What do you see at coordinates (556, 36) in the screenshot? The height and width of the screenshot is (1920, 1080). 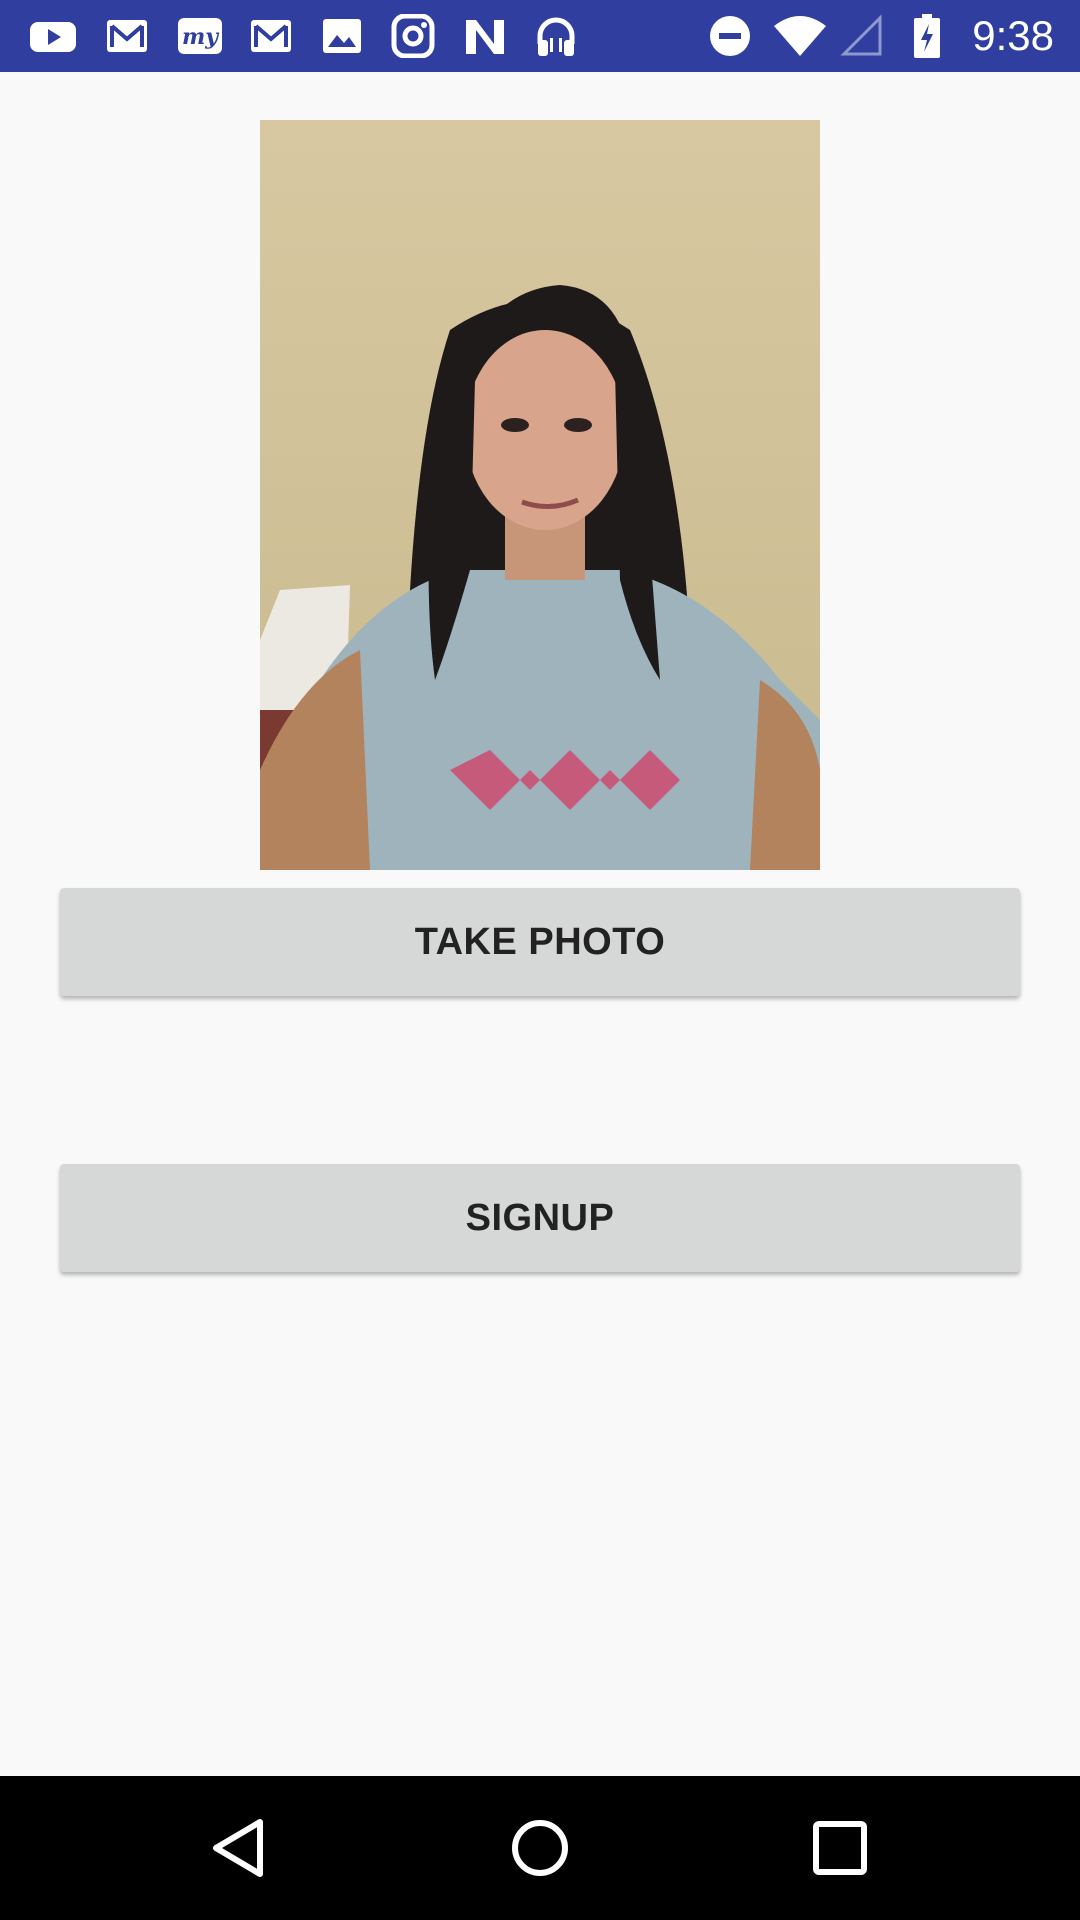 I see `headphones-icon` at bounding box center [556, 36].